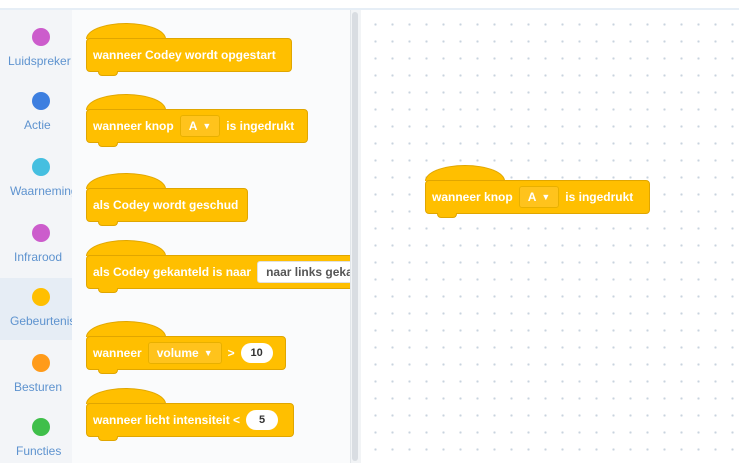 This screenshot has width=739, height=470. I want to click on category-luidspreker: Luidspreker, so click(36, 49).